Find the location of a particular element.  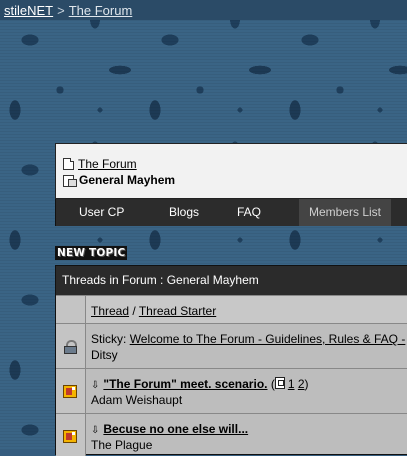

sort-by-starter-link: Thread Starter is located at coordinates (177, 311).